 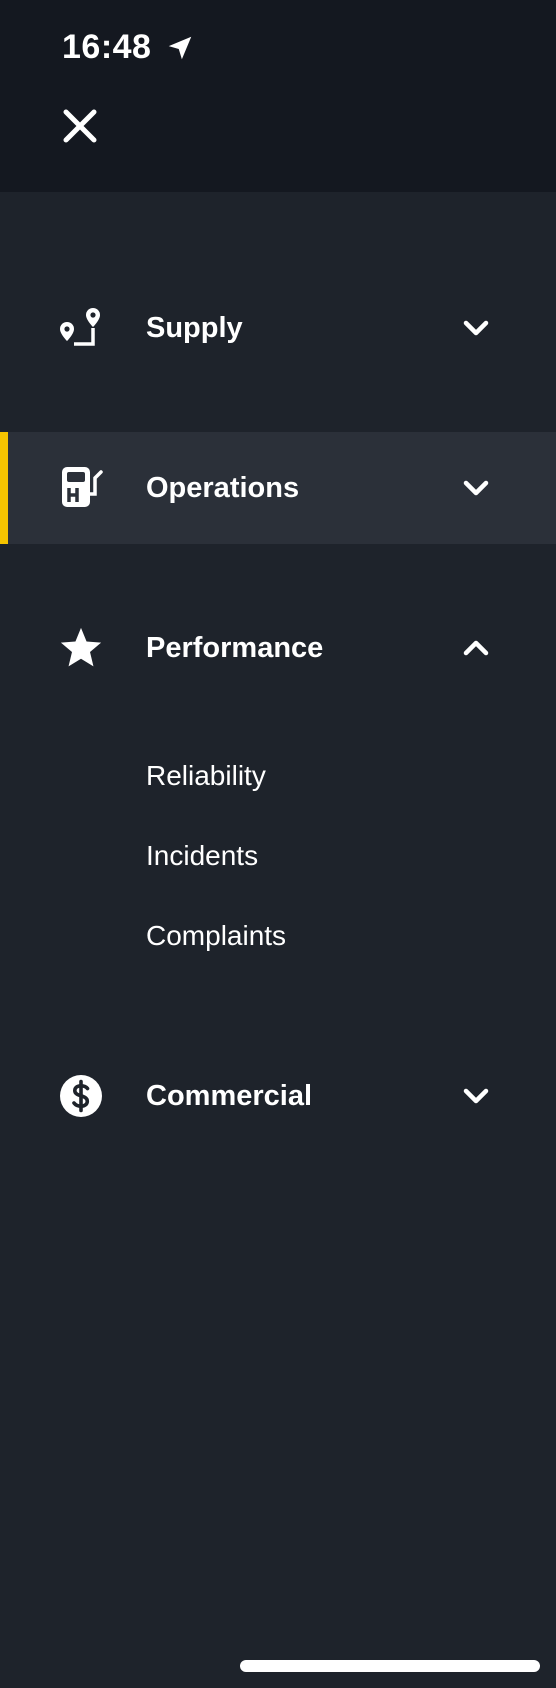 I want to click on location-arrow-icon, so click(x=180, y=48).